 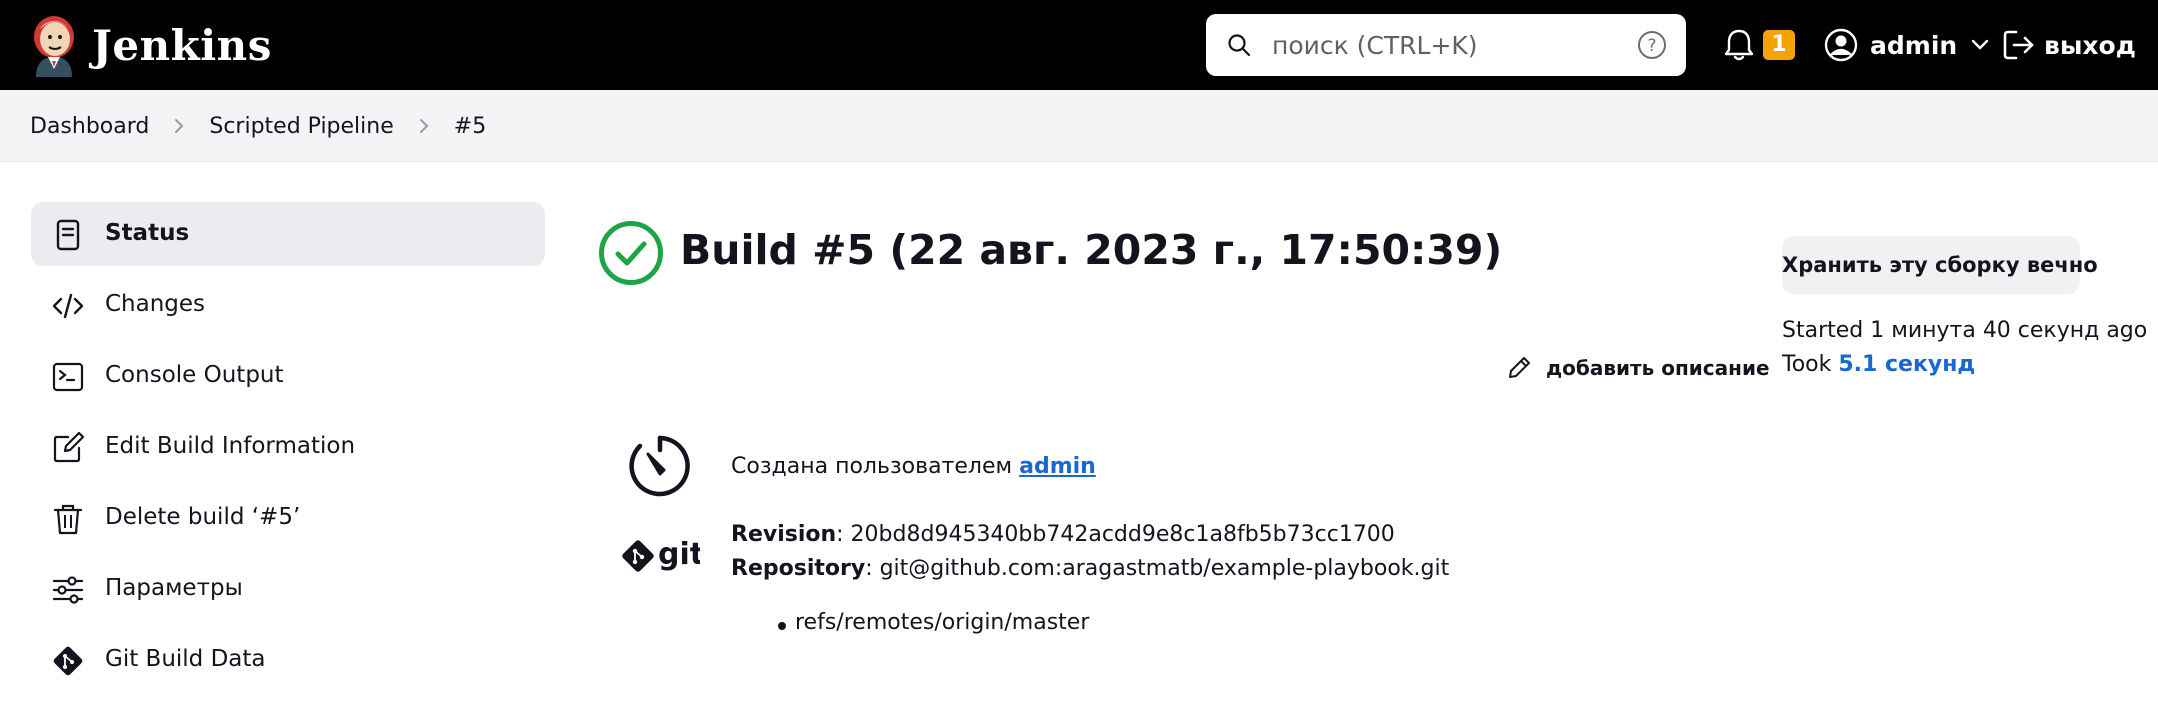 I want to click on logout-button: выход, so click(x=2069, y=45).